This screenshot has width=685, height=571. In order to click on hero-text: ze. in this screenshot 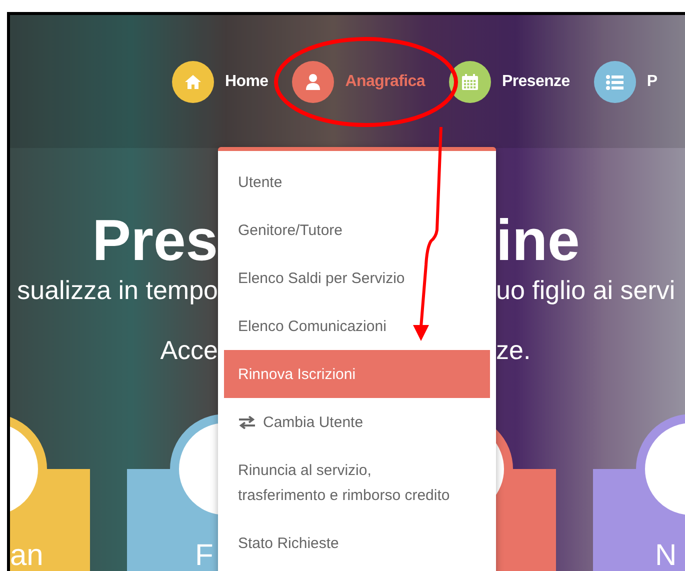, I will do `click(513, 350)`.